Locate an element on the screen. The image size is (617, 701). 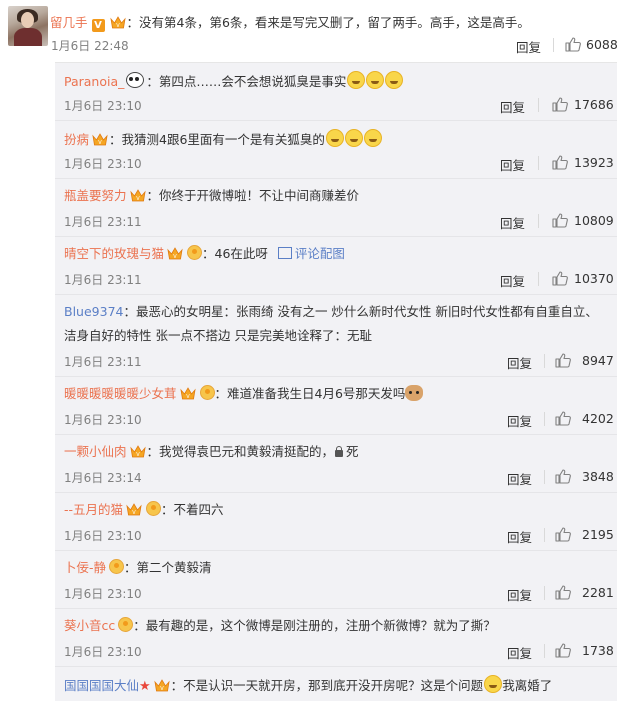
username: 晴空下的玫瑰与猫 is located at coordinates (114, 253).